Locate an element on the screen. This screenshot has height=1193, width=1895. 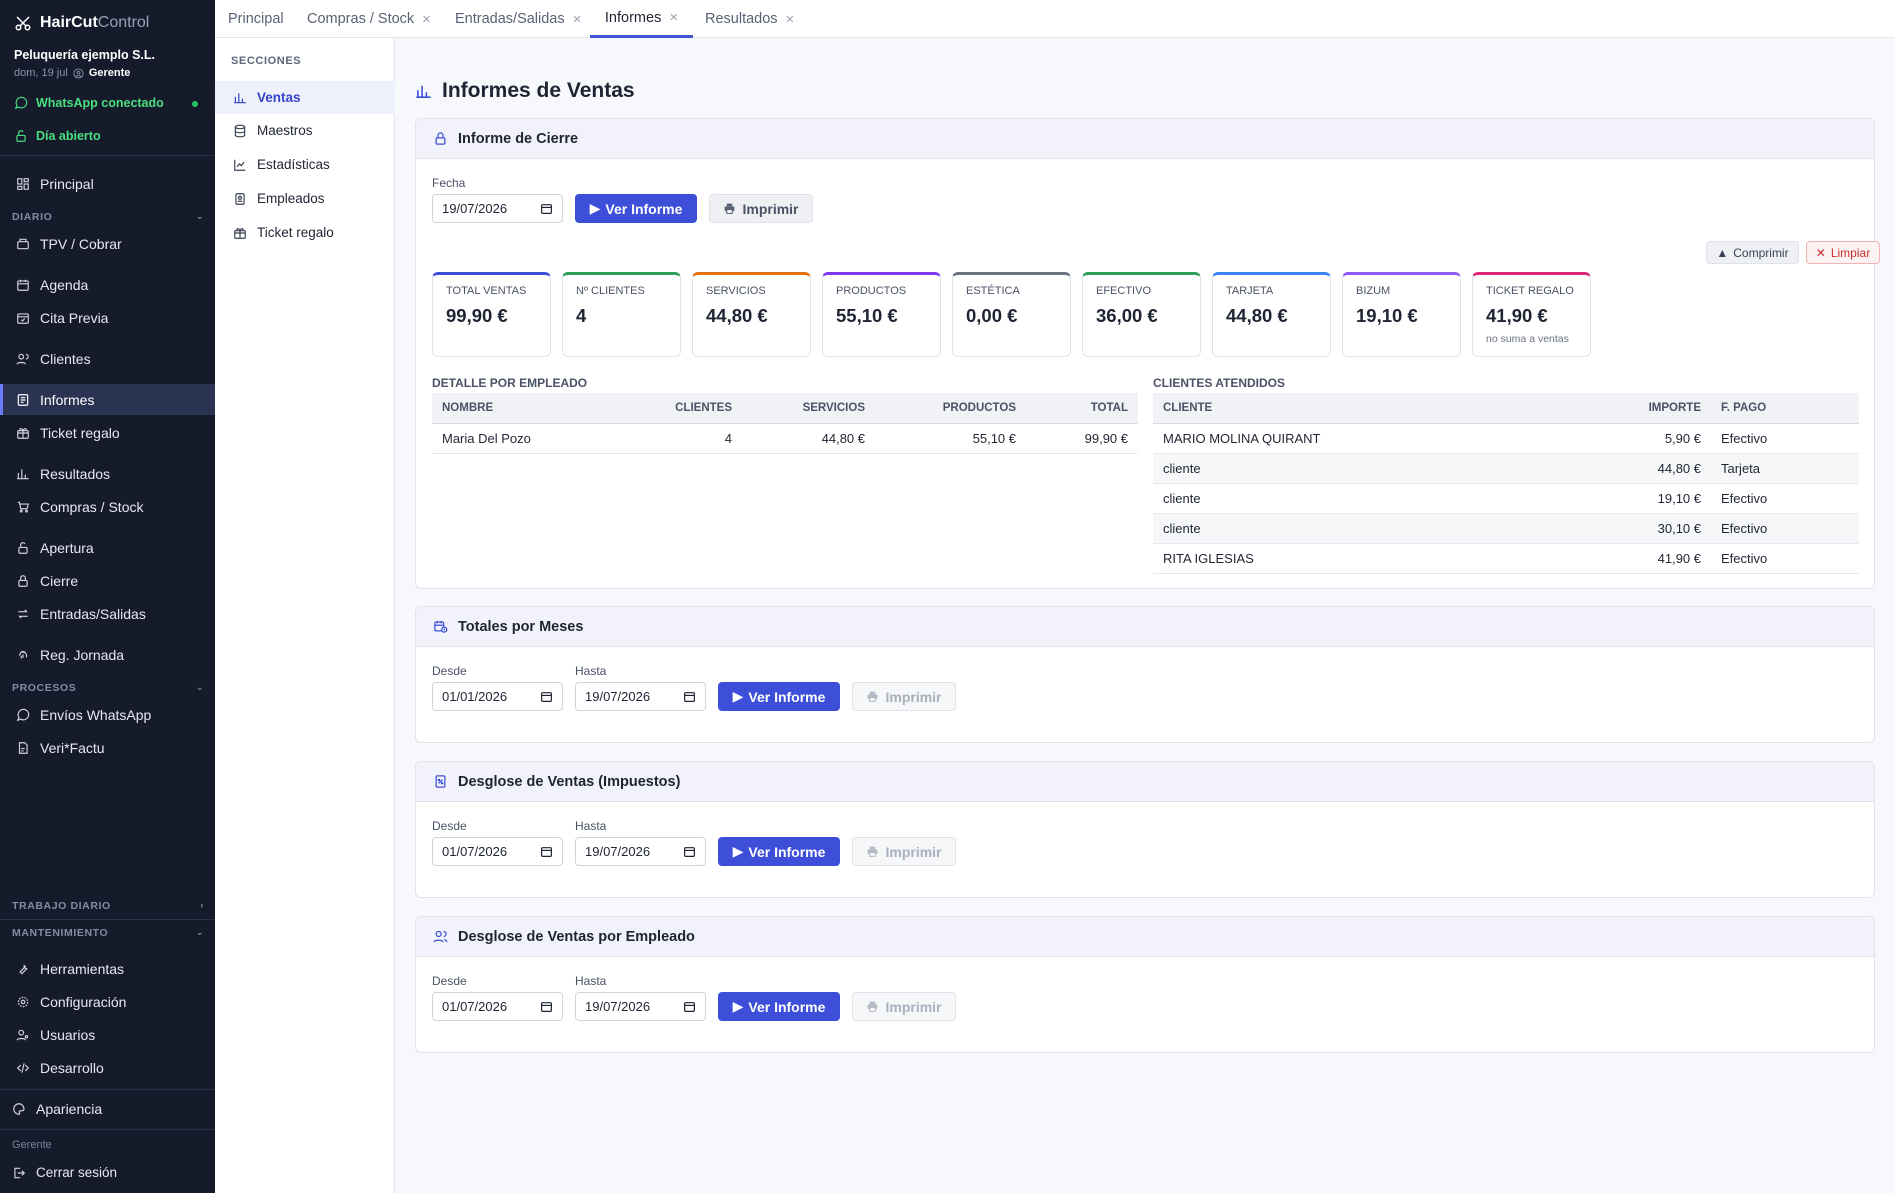
table-row: MARIO MOLINA QUIRANT 5,90 € Efectivo is located at coordinates (1506, 438).